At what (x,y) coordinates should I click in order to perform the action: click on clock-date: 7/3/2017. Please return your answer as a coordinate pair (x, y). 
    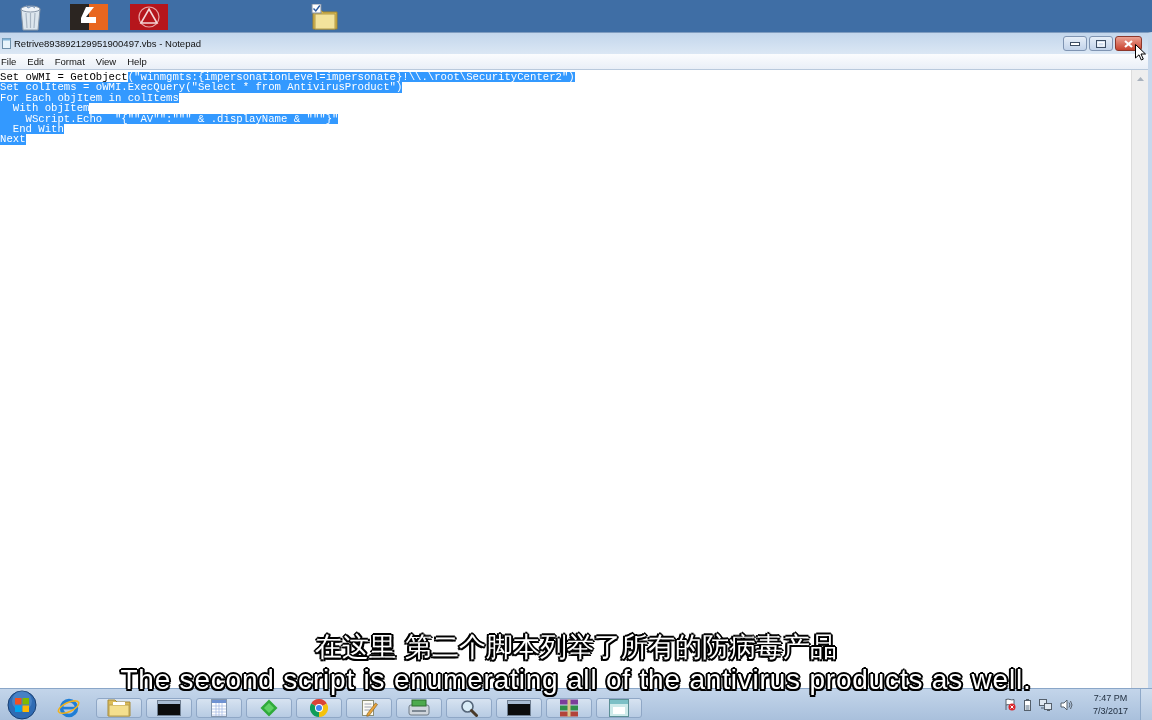
    Looking at the image, I should click on (1110, 711).